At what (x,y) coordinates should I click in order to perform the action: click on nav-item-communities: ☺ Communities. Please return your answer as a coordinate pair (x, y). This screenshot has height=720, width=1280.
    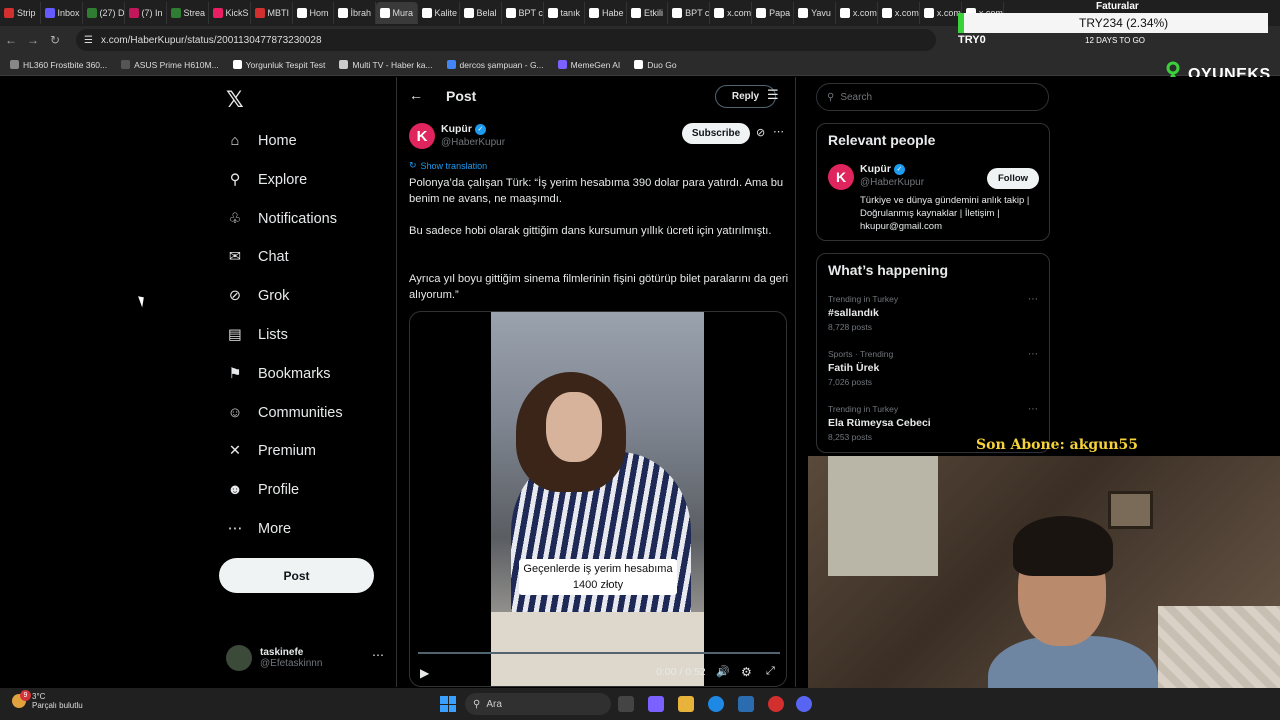
    Looking at the image, I should click on (284, 413).